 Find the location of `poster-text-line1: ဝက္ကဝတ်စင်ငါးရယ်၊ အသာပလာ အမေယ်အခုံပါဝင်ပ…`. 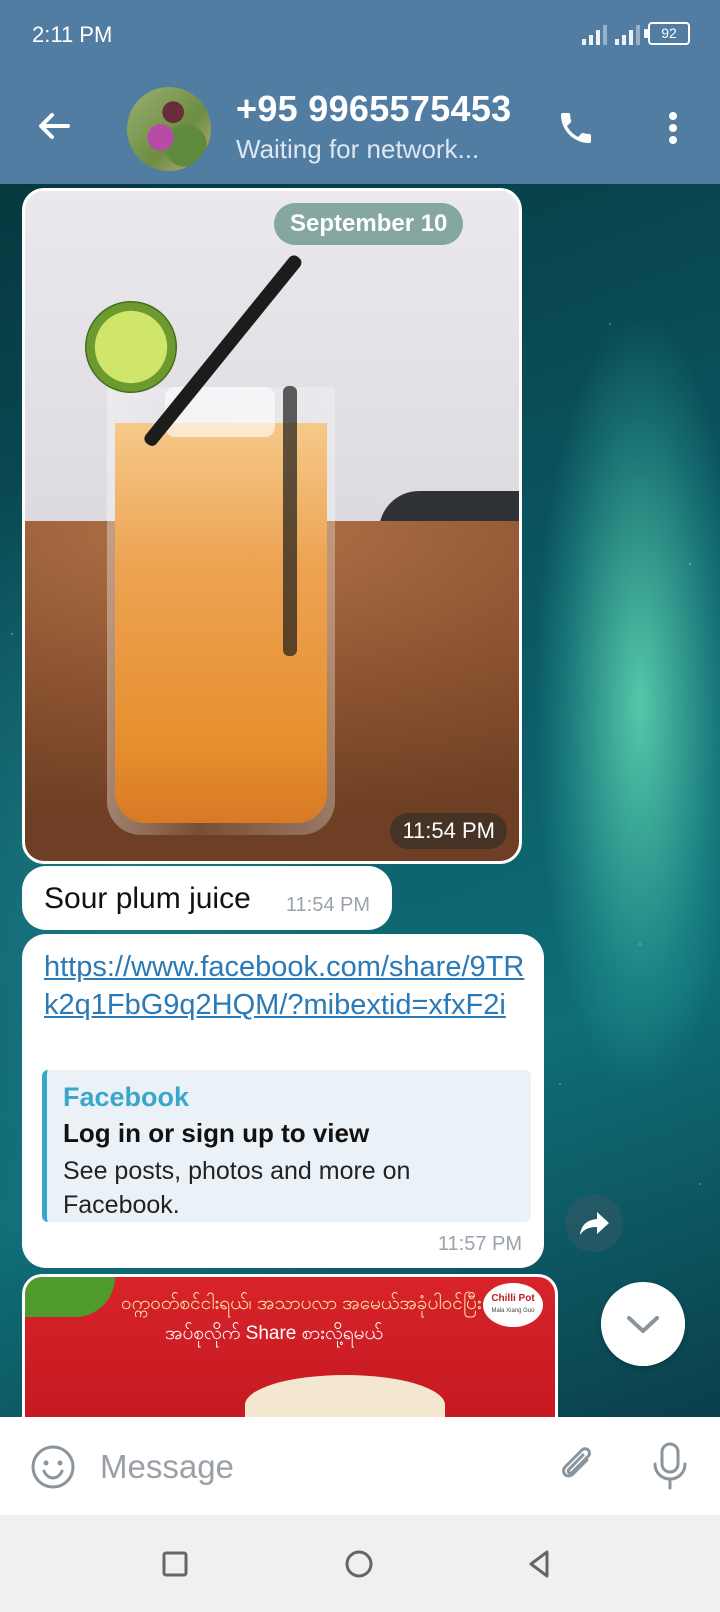

poster-text-line1: ဝက္ကဝတ်စင်ငါးရယ်၊ အသာပလာ အမေယ်အခုံပါဝင်ပ… is located at coordinates (301, 1303).